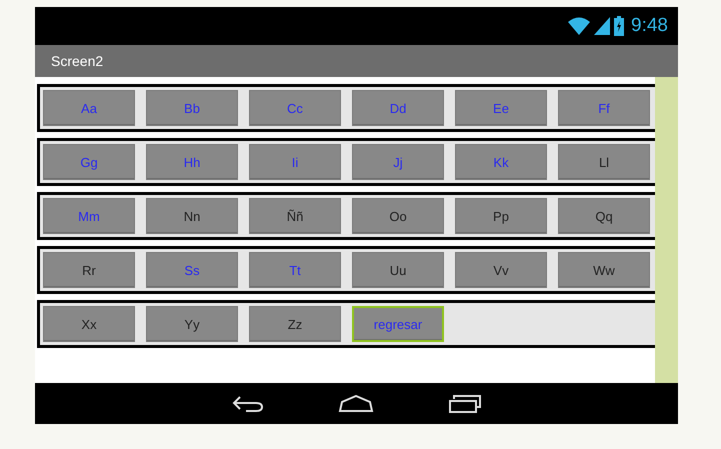  I want to click on letter-button: Hh, so click(192, 162).